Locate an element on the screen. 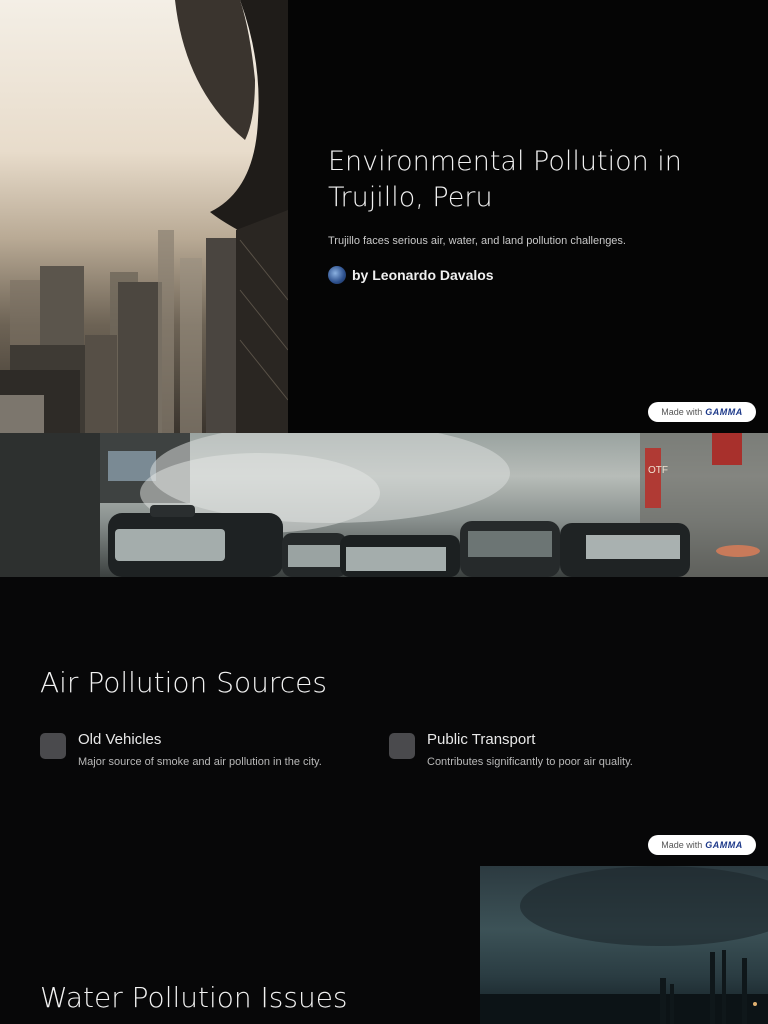 The height and width of the screenshot is (1024, 768). vehicles-smoke-image: OTF is located at coordinates (384, 505).